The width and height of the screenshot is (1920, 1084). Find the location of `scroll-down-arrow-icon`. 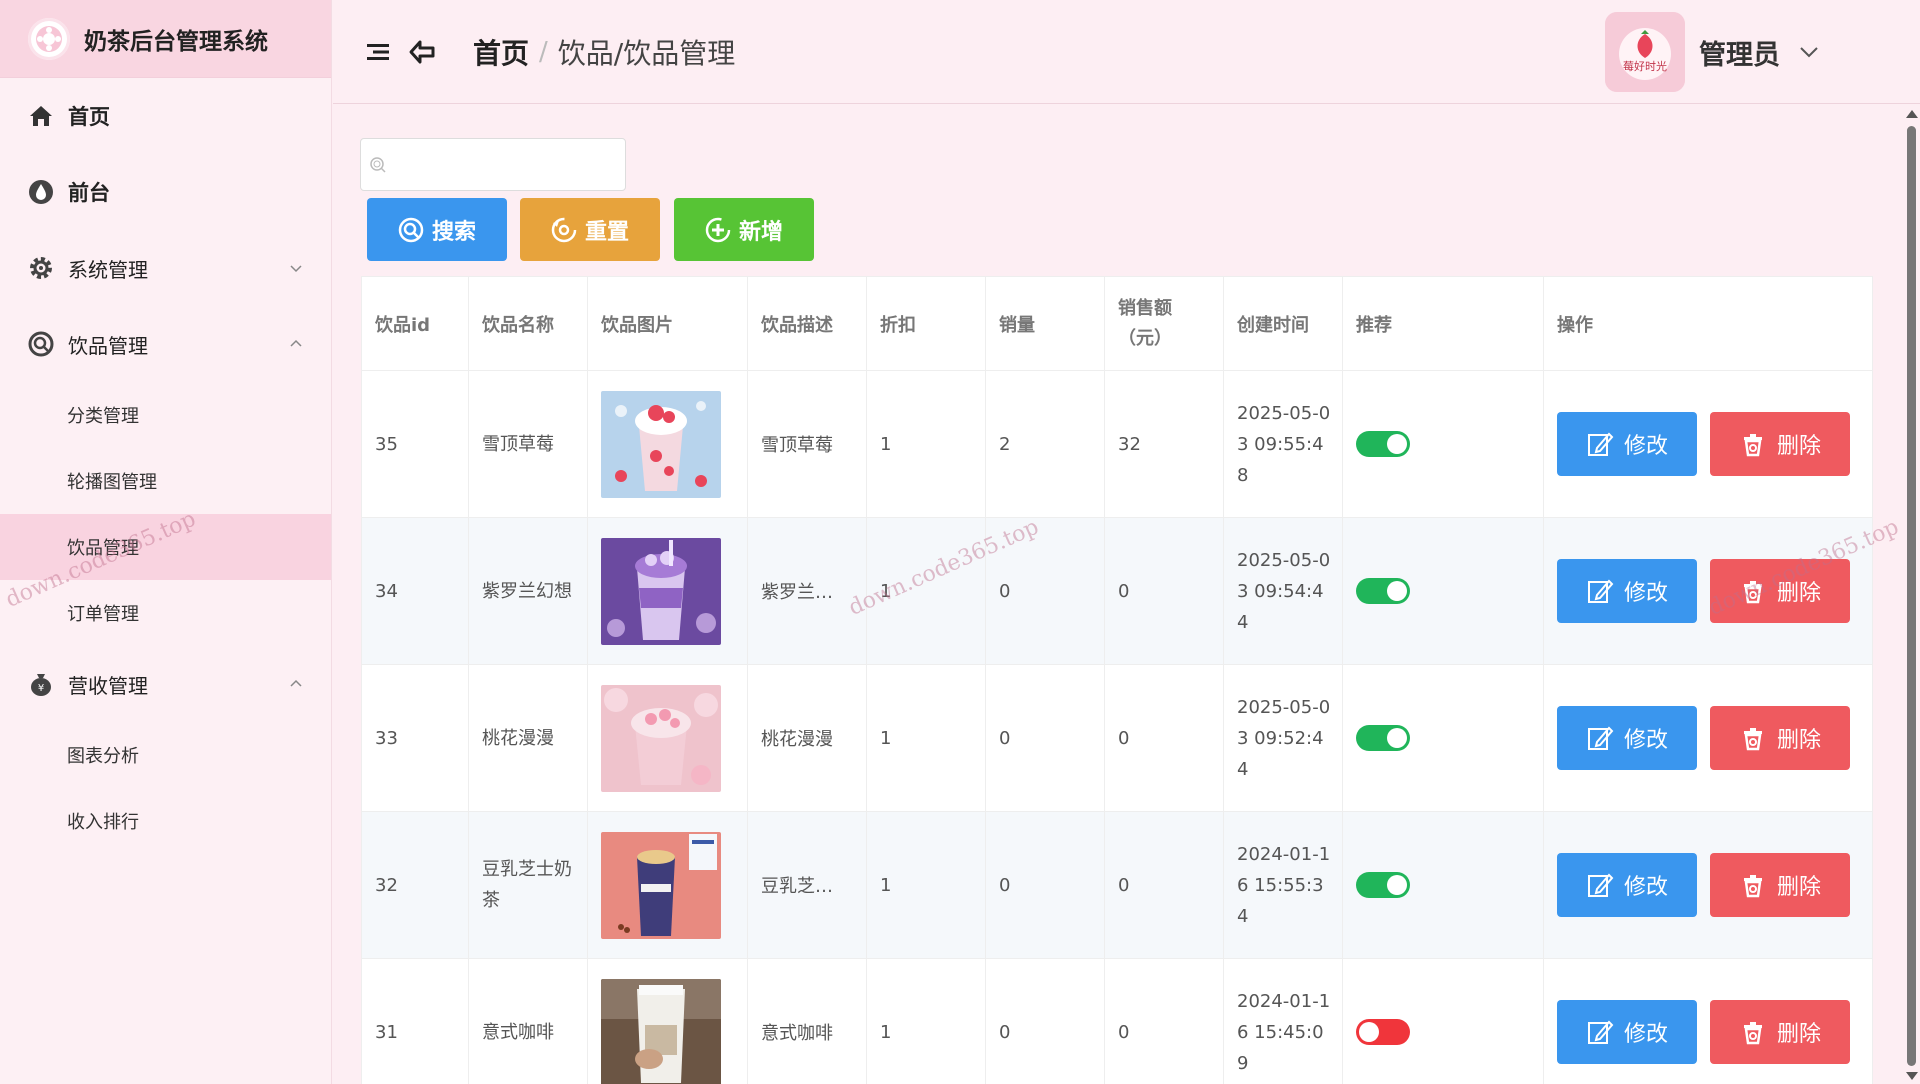

scroll-down-arrow-icon is located at coordinates (1912, 1076).